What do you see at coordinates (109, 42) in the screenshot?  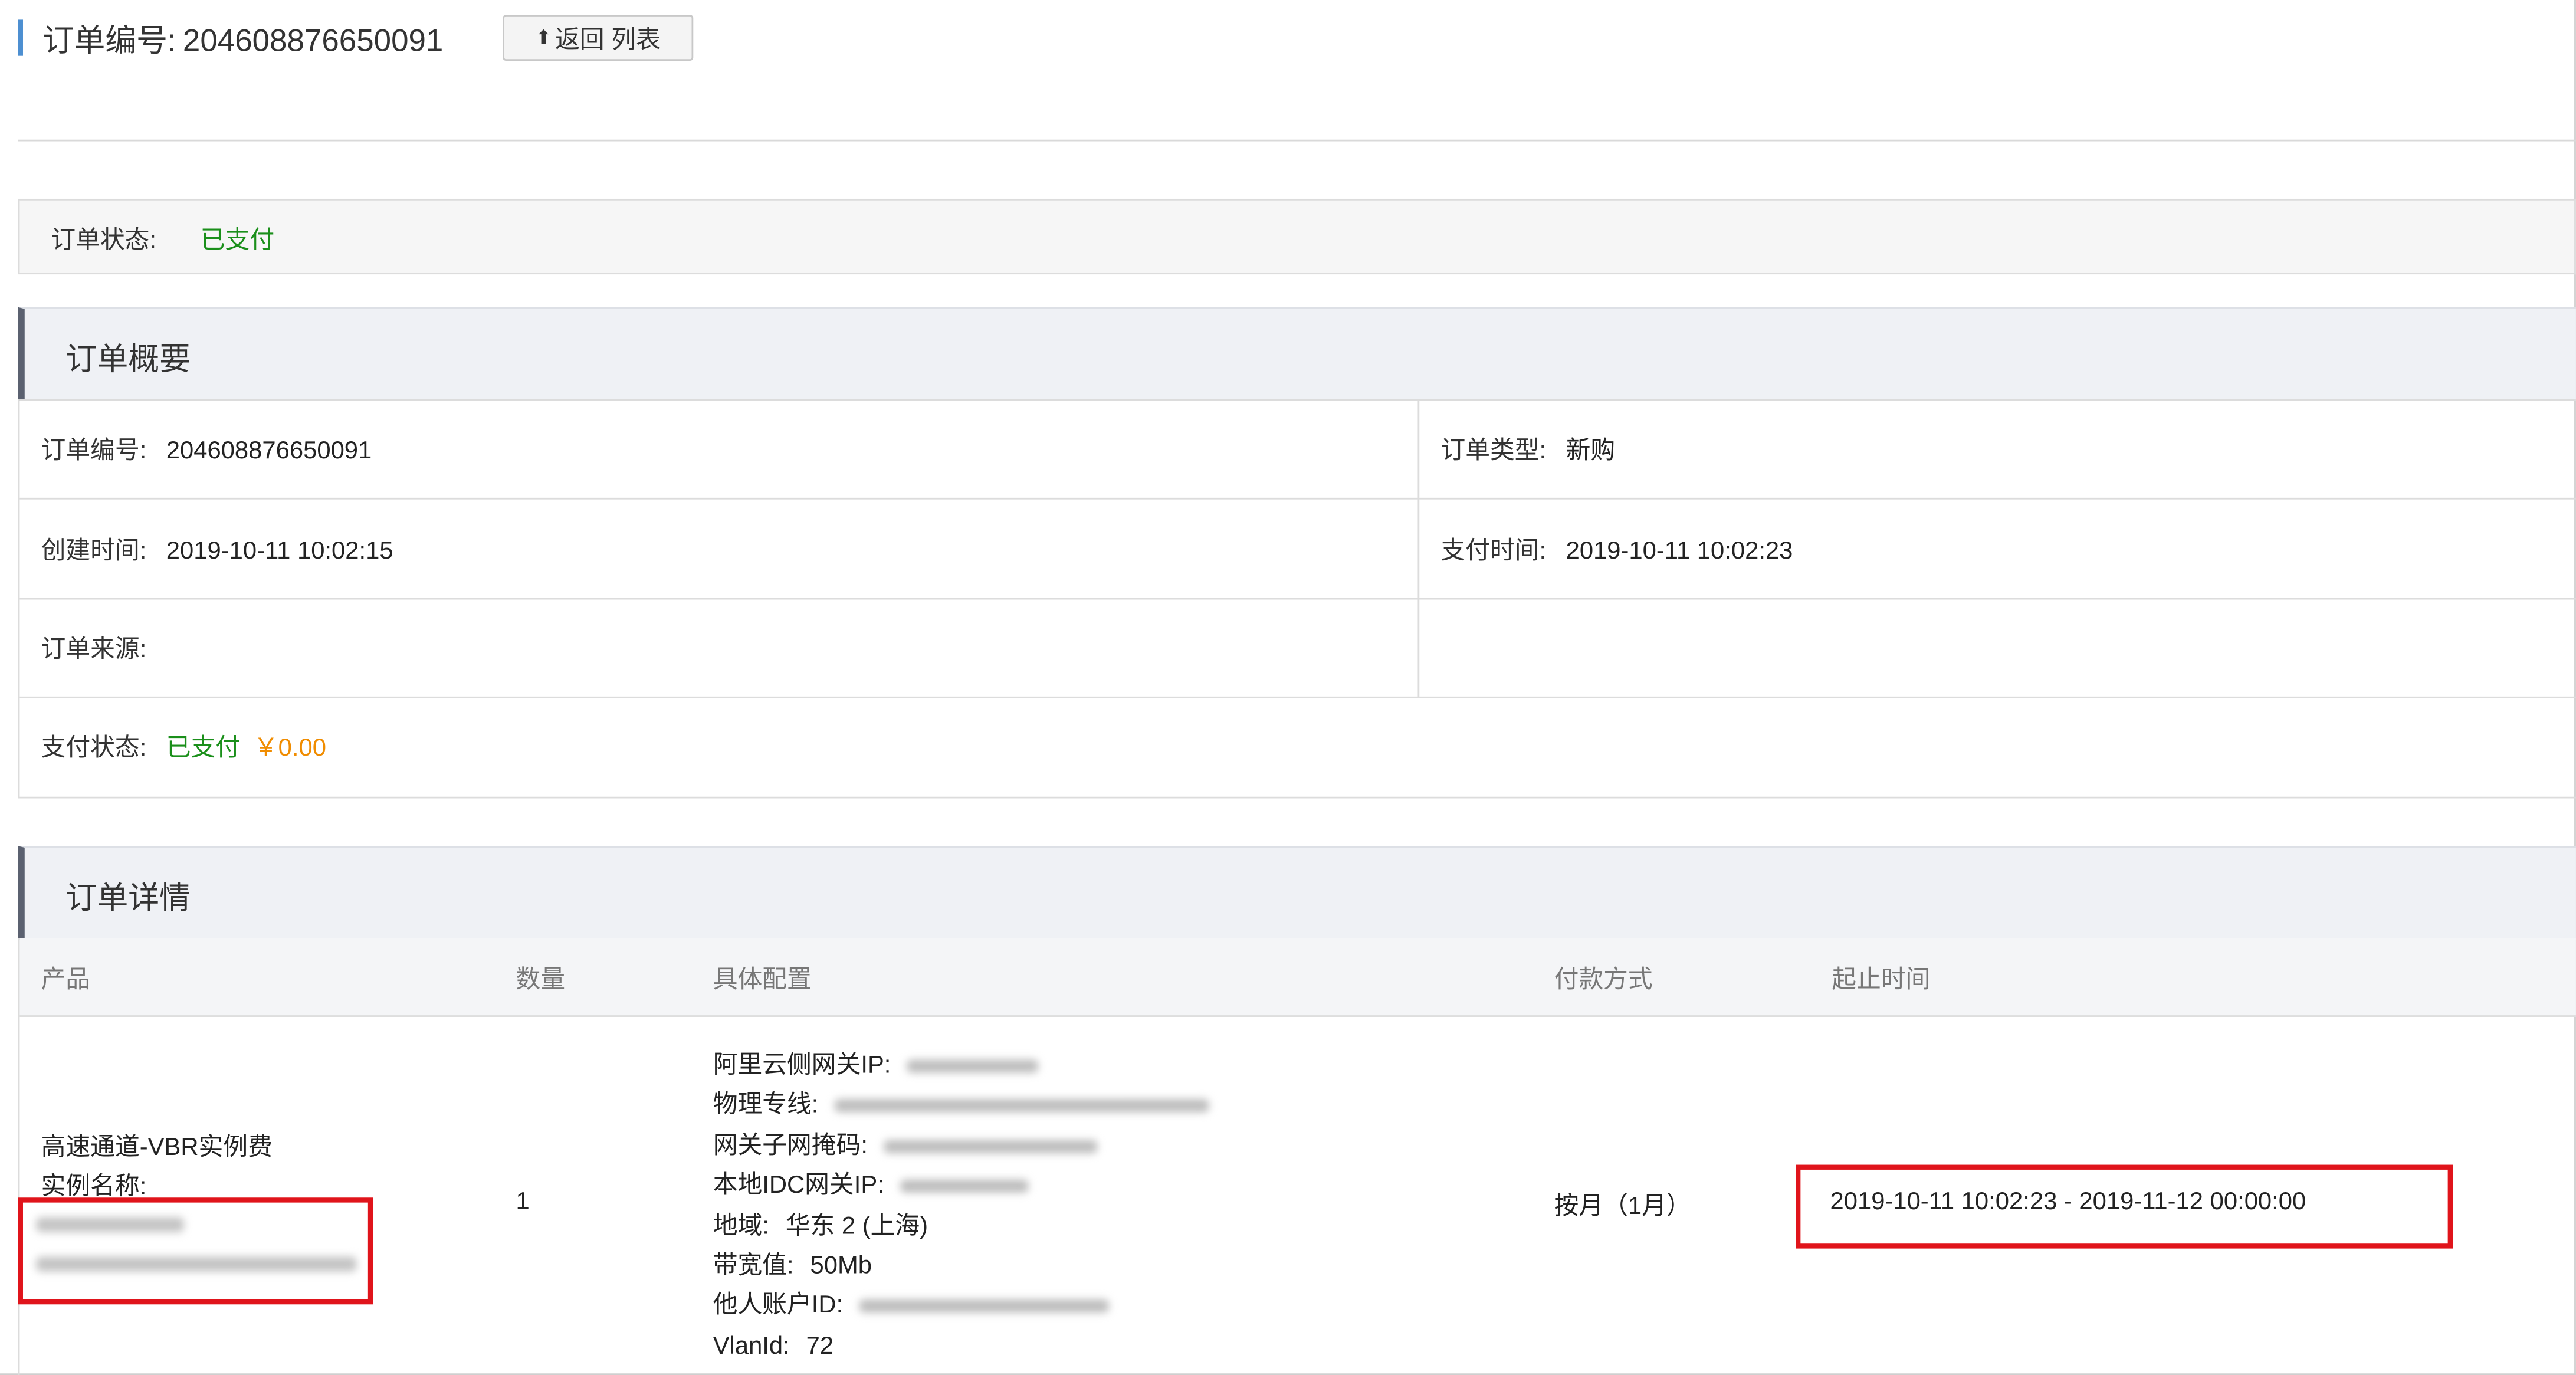 I see `page-title-label: 订单编号:` at bounding box center [109, 42].